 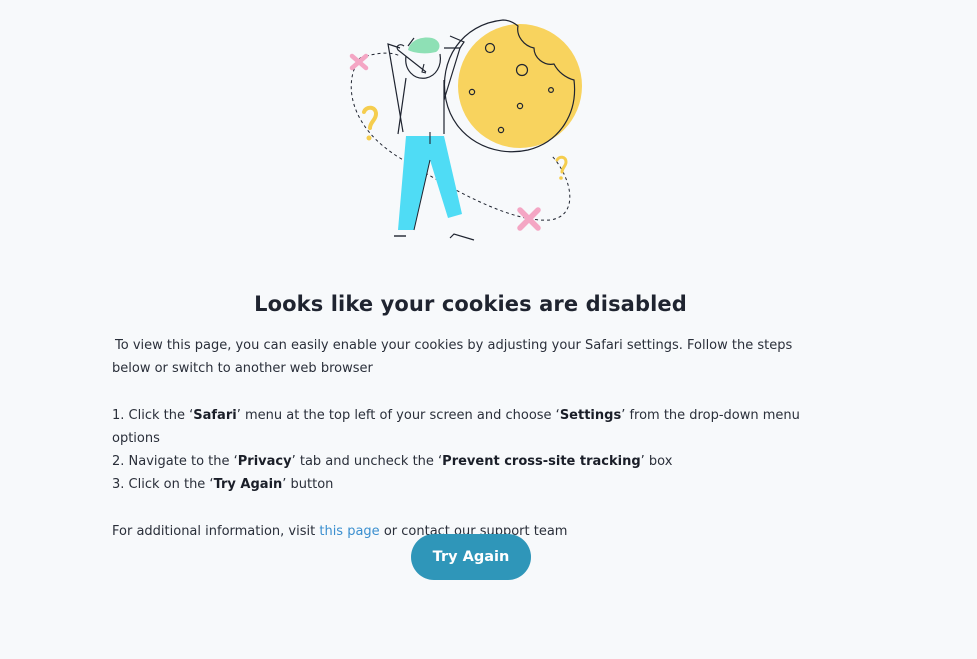 I want to click on this-page-link: this page, so click(x=349, y=531).